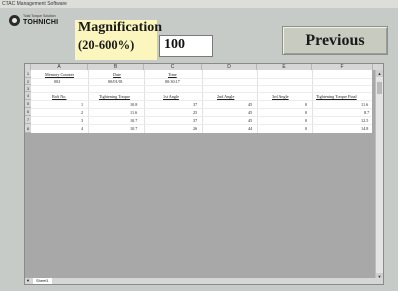  What do you see at coordinates (225, 96) in the screenshot?
I see `cell-d4: 2nd Angle` at bounding box center [225, 96].